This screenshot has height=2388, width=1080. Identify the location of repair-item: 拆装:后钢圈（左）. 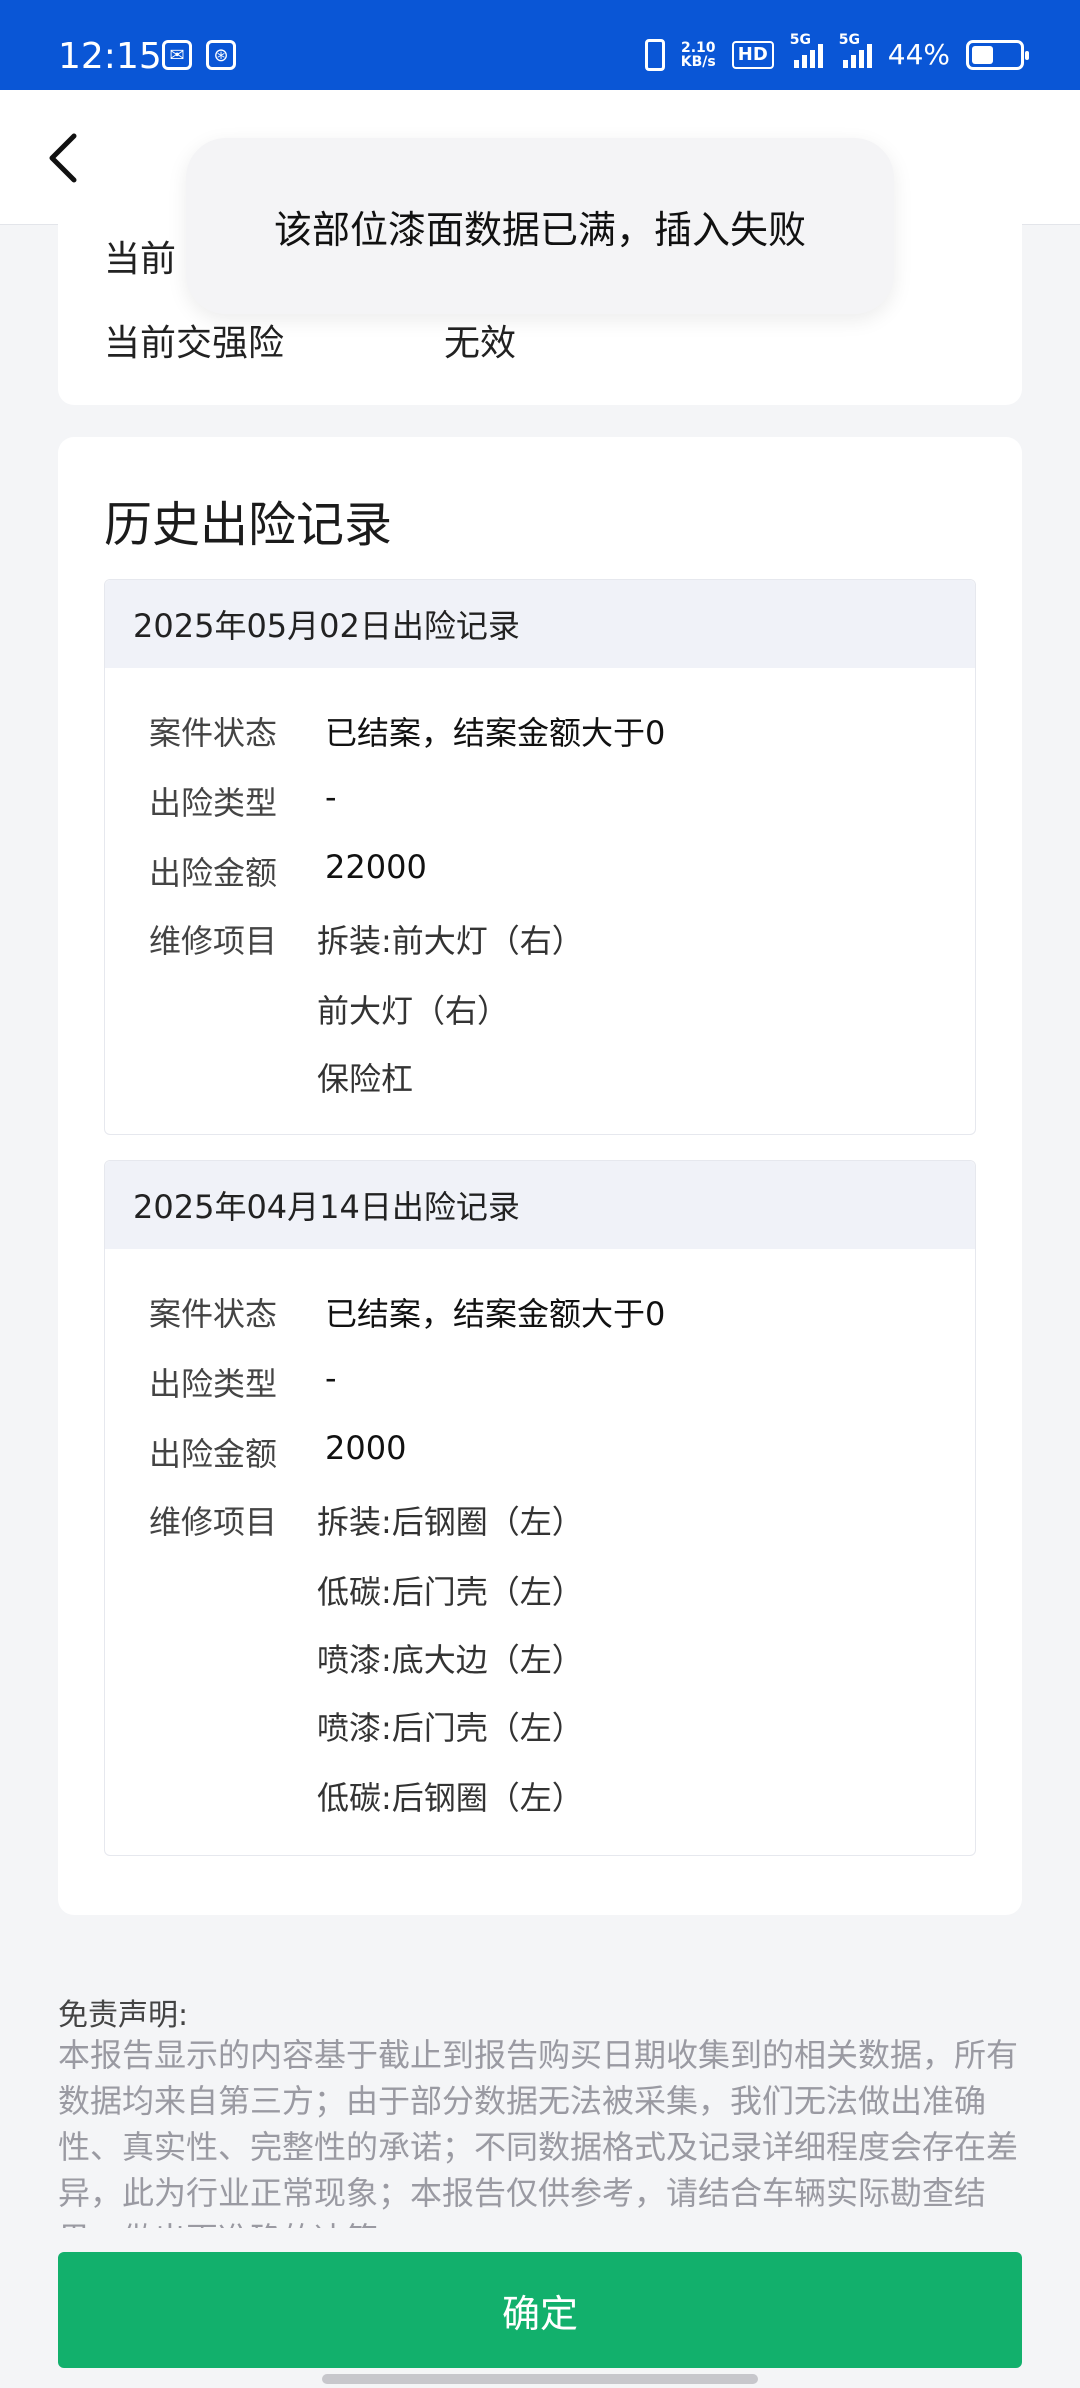
(450, 1522).